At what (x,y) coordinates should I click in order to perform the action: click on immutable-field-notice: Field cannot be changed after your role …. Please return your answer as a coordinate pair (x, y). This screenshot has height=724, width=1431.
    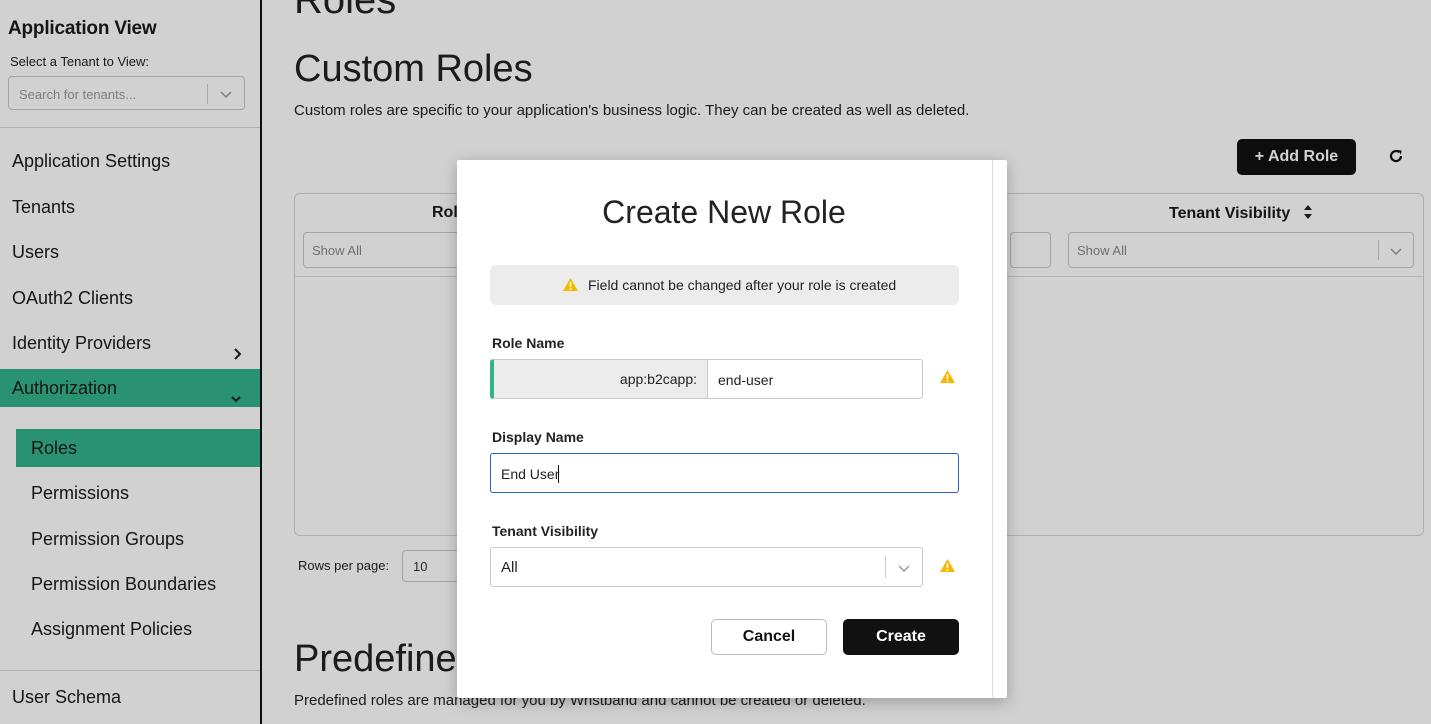
    Looking at the image, I should click on (724, 285).